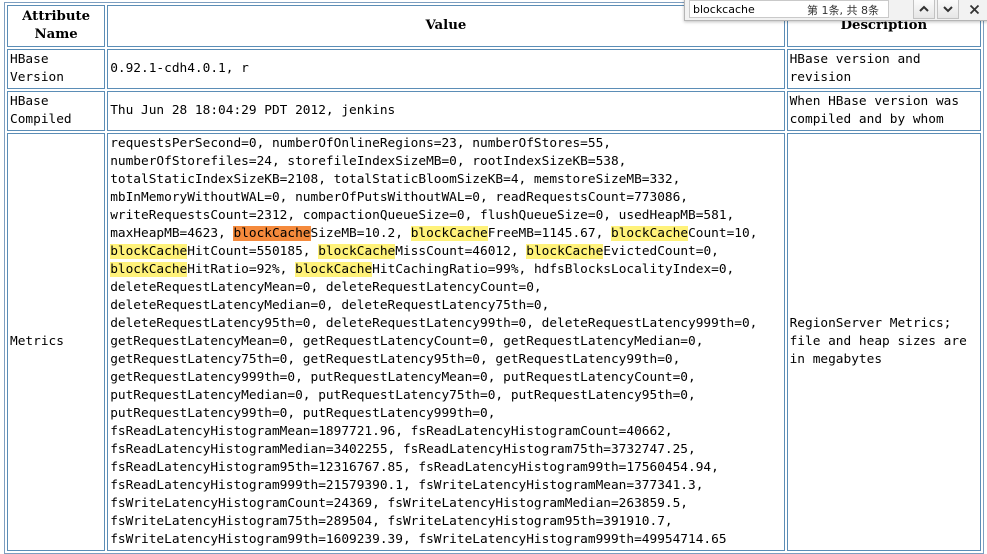 The height and width of the screenshot is (554, 987). I want to click on row-description: HBase version and revision, so click(883, 69).